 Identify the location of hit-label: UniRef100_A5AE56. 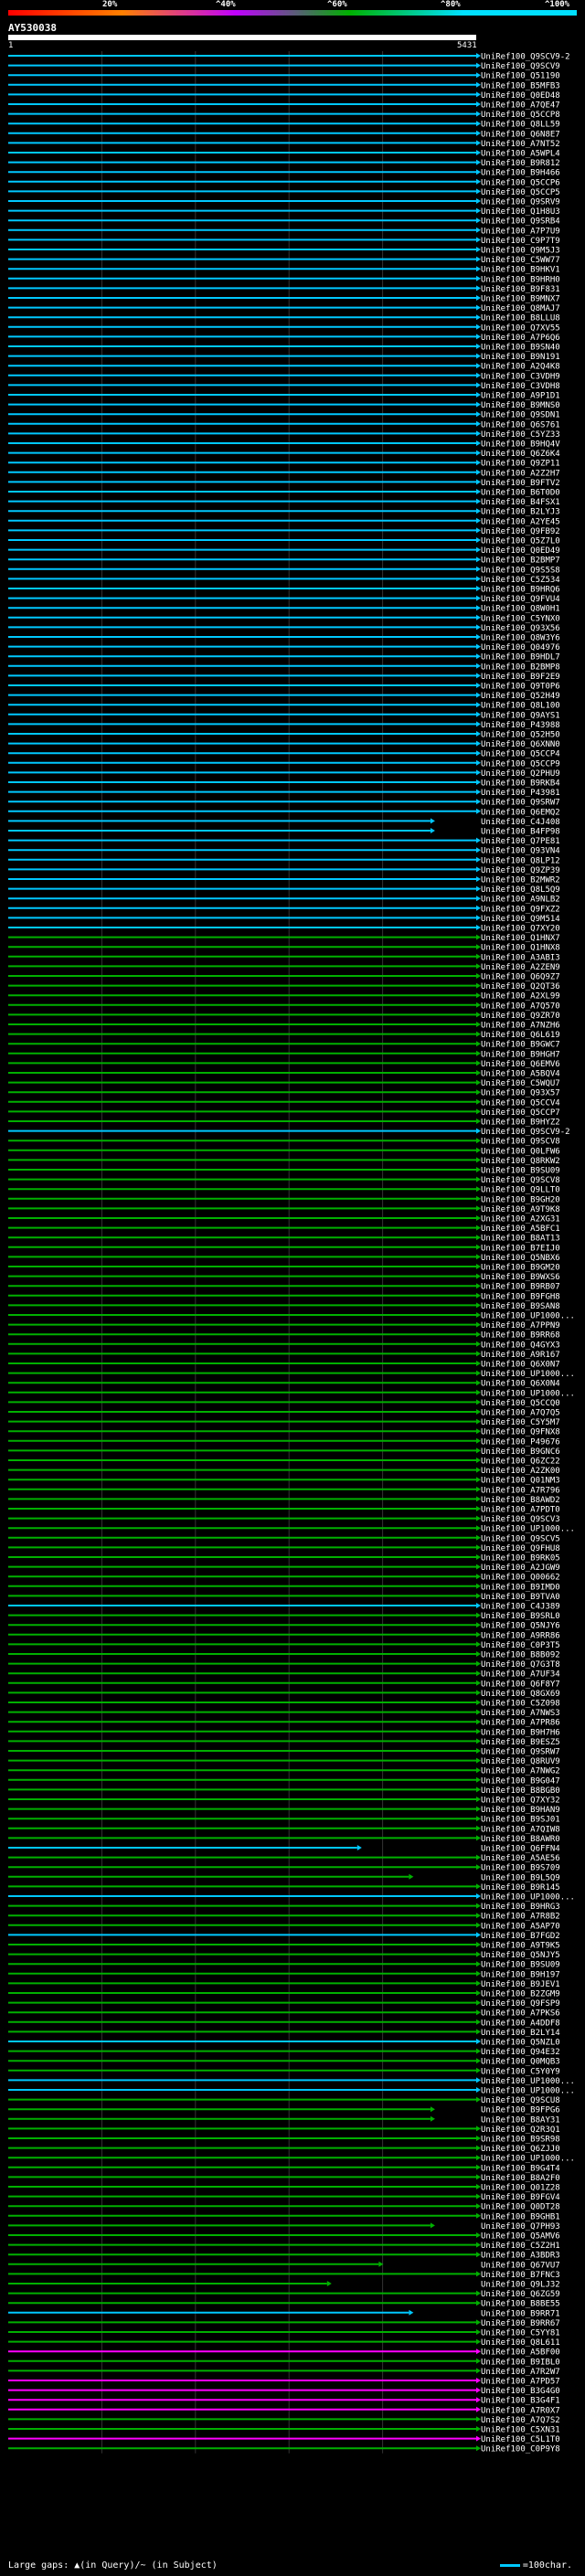
(520, 1858).